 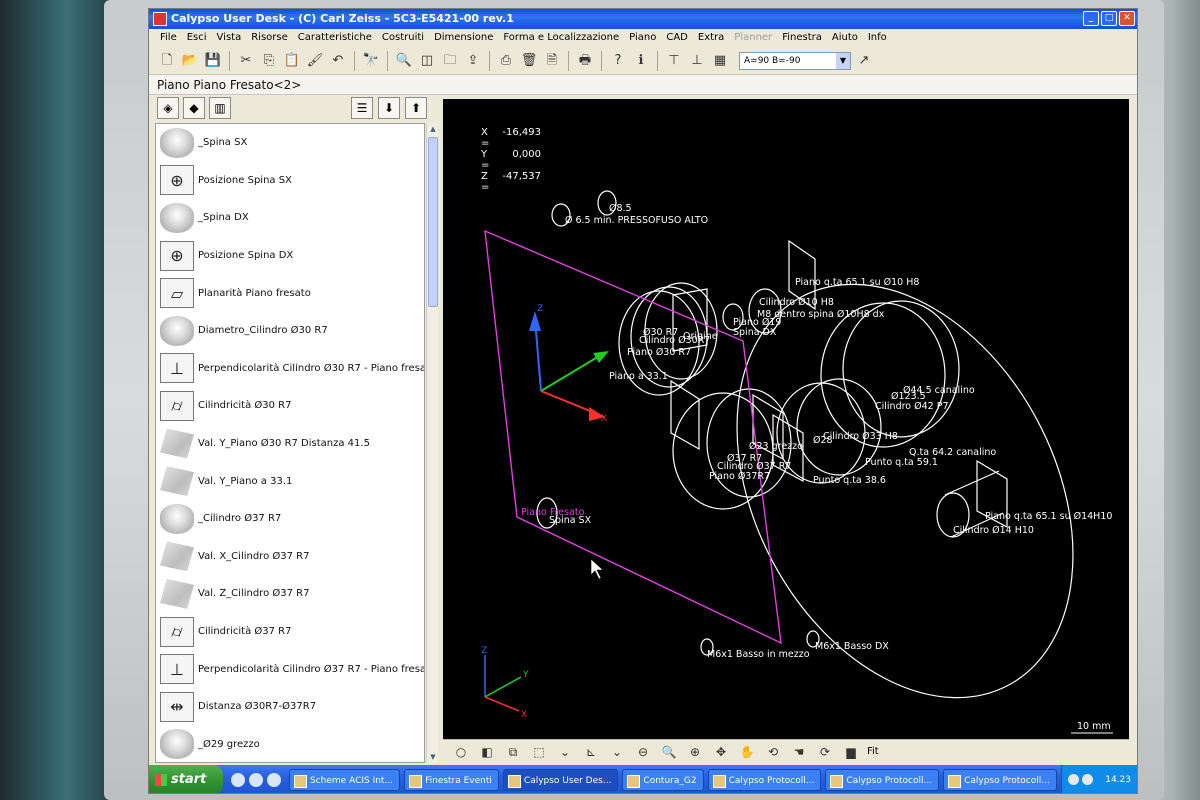 I want to click on security-icon, so click(x=1087, y=779).